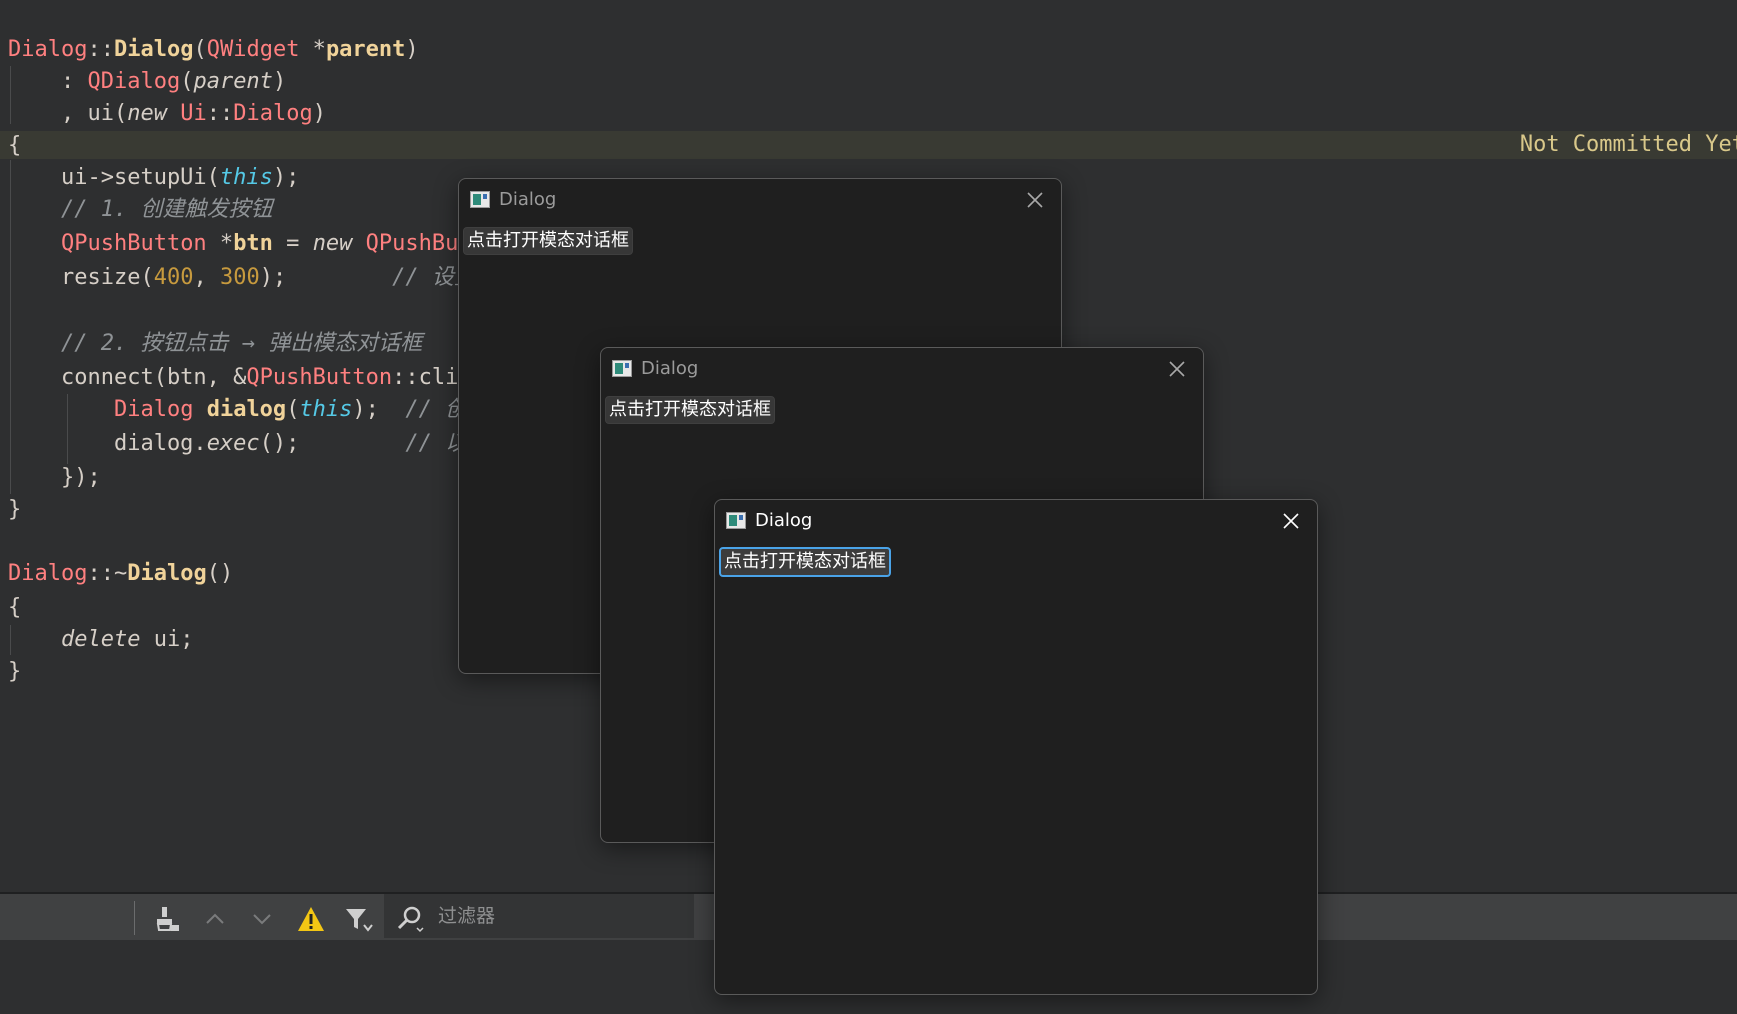 Image resolution: width=1737 pixels, height=1014 pixels. I want to click on arrow-down-icon, so click(262, 919).